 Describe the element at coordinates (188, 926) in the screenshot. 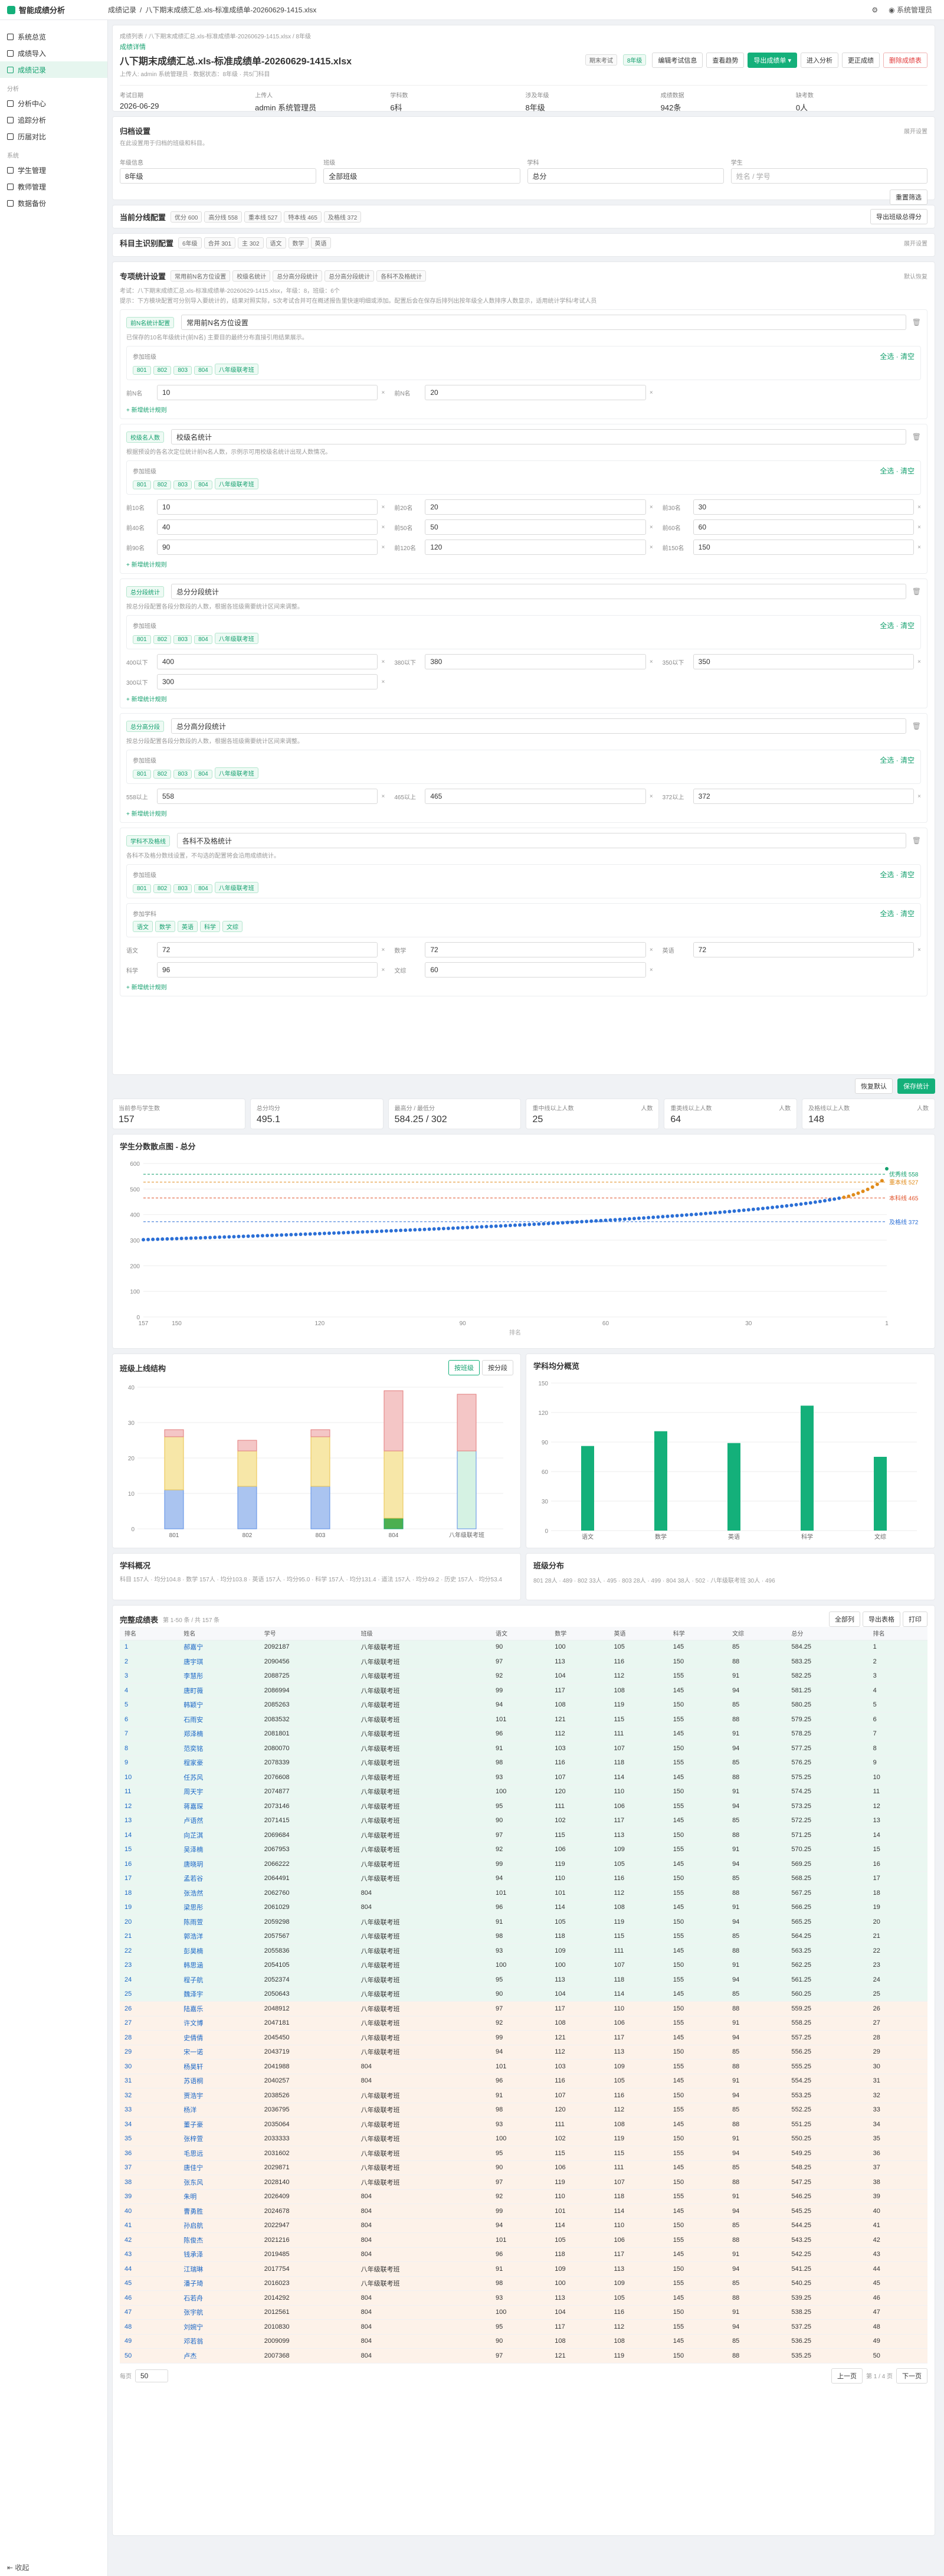

I see `class-chip: 英语` at that location.